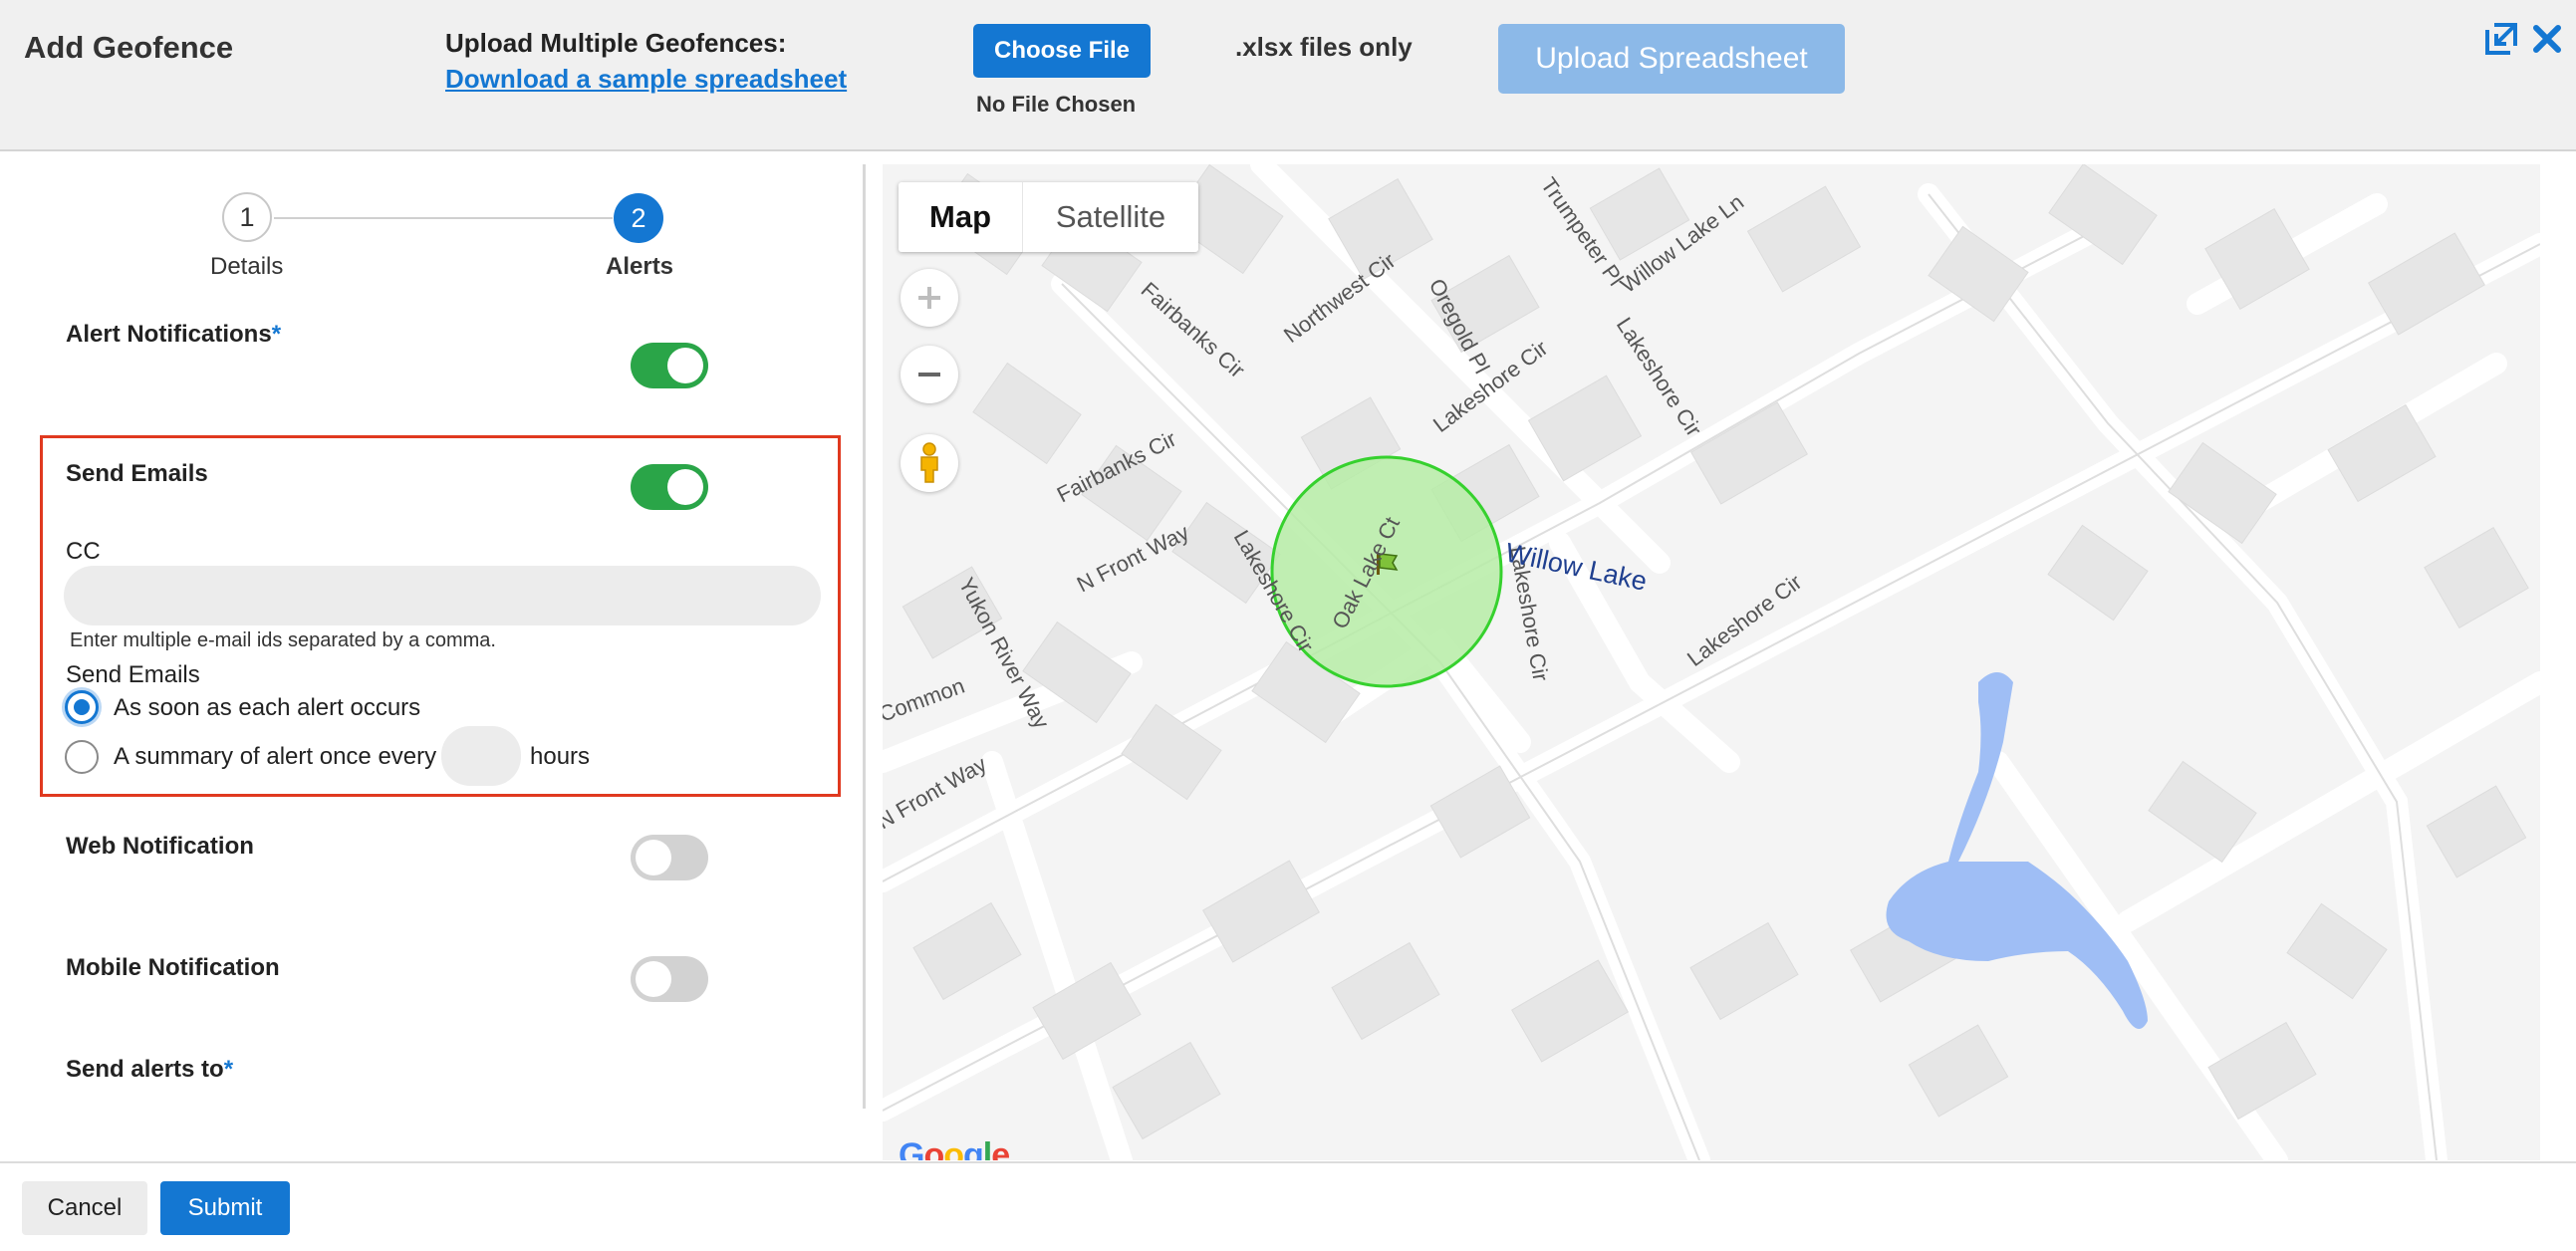  I want to click on radio-immediate-label: As soon as each alert occurs, so click(267, 707).